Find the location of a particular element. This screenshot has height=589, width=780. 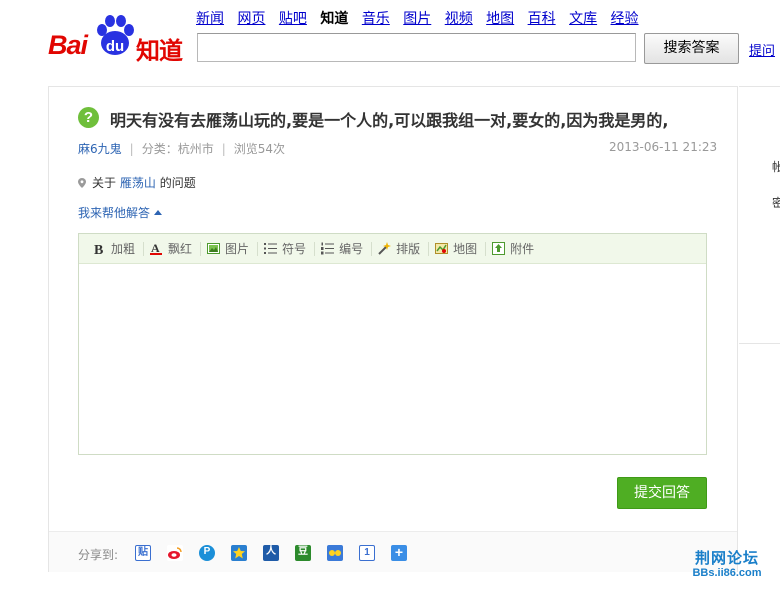

answer-toggle-label: 我来帮他解答 is located at coordinates (114, 213).